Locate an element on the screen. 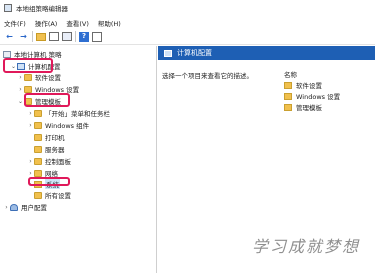 The height and width of the screenshot is (273, 375). forward-icon: → is located at coordinates (23, 36).